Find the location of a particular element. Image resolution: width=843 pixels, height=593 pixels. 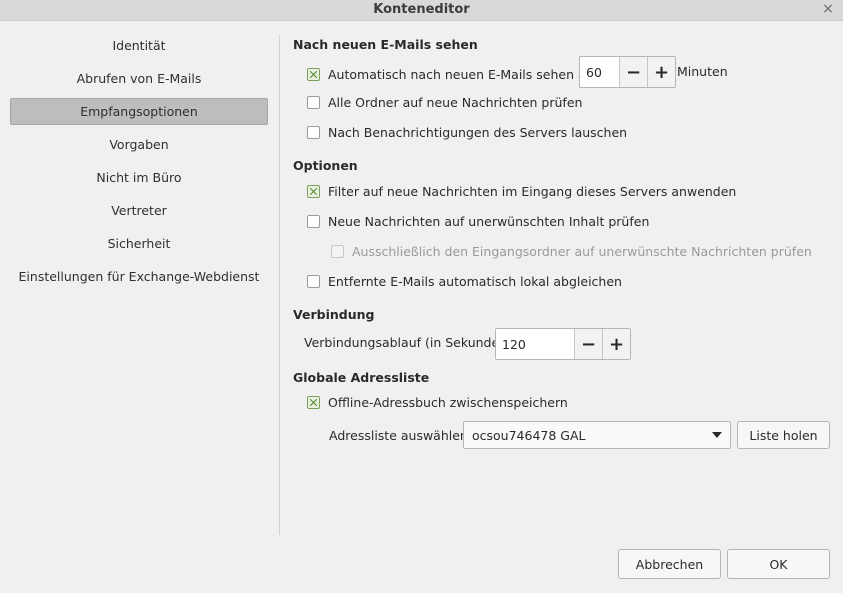

cache-offline-row: Offline-Adressbuch zwischenspeichern is located at coordinates (437, 402).